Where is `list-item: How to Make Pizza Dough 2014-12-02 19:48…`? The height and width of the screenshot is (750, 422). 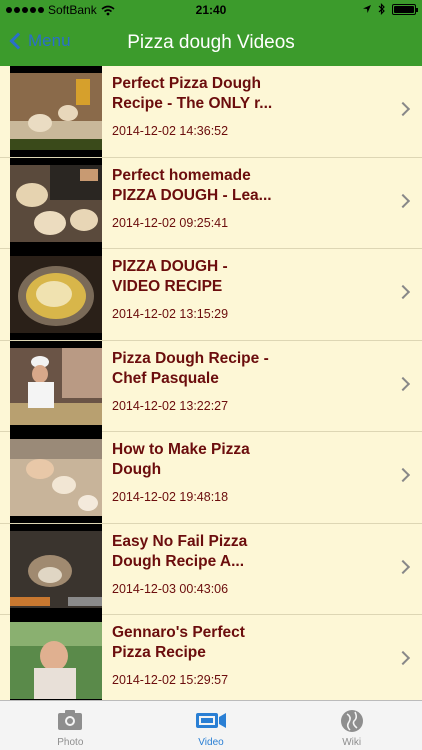 list-item: How to Make Pizza Dough 2014-12-02 19:48… is located at coordinates (211, 478).